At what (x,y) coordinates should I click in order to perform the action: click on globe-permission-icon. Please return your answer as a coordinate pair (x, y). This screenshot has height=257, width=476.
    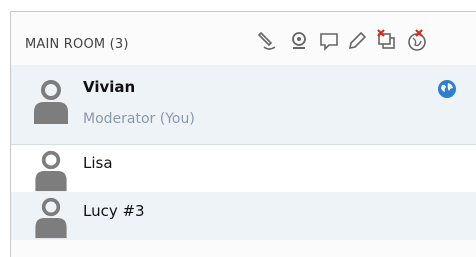
    Looking at the image, I should click on (417, 40).